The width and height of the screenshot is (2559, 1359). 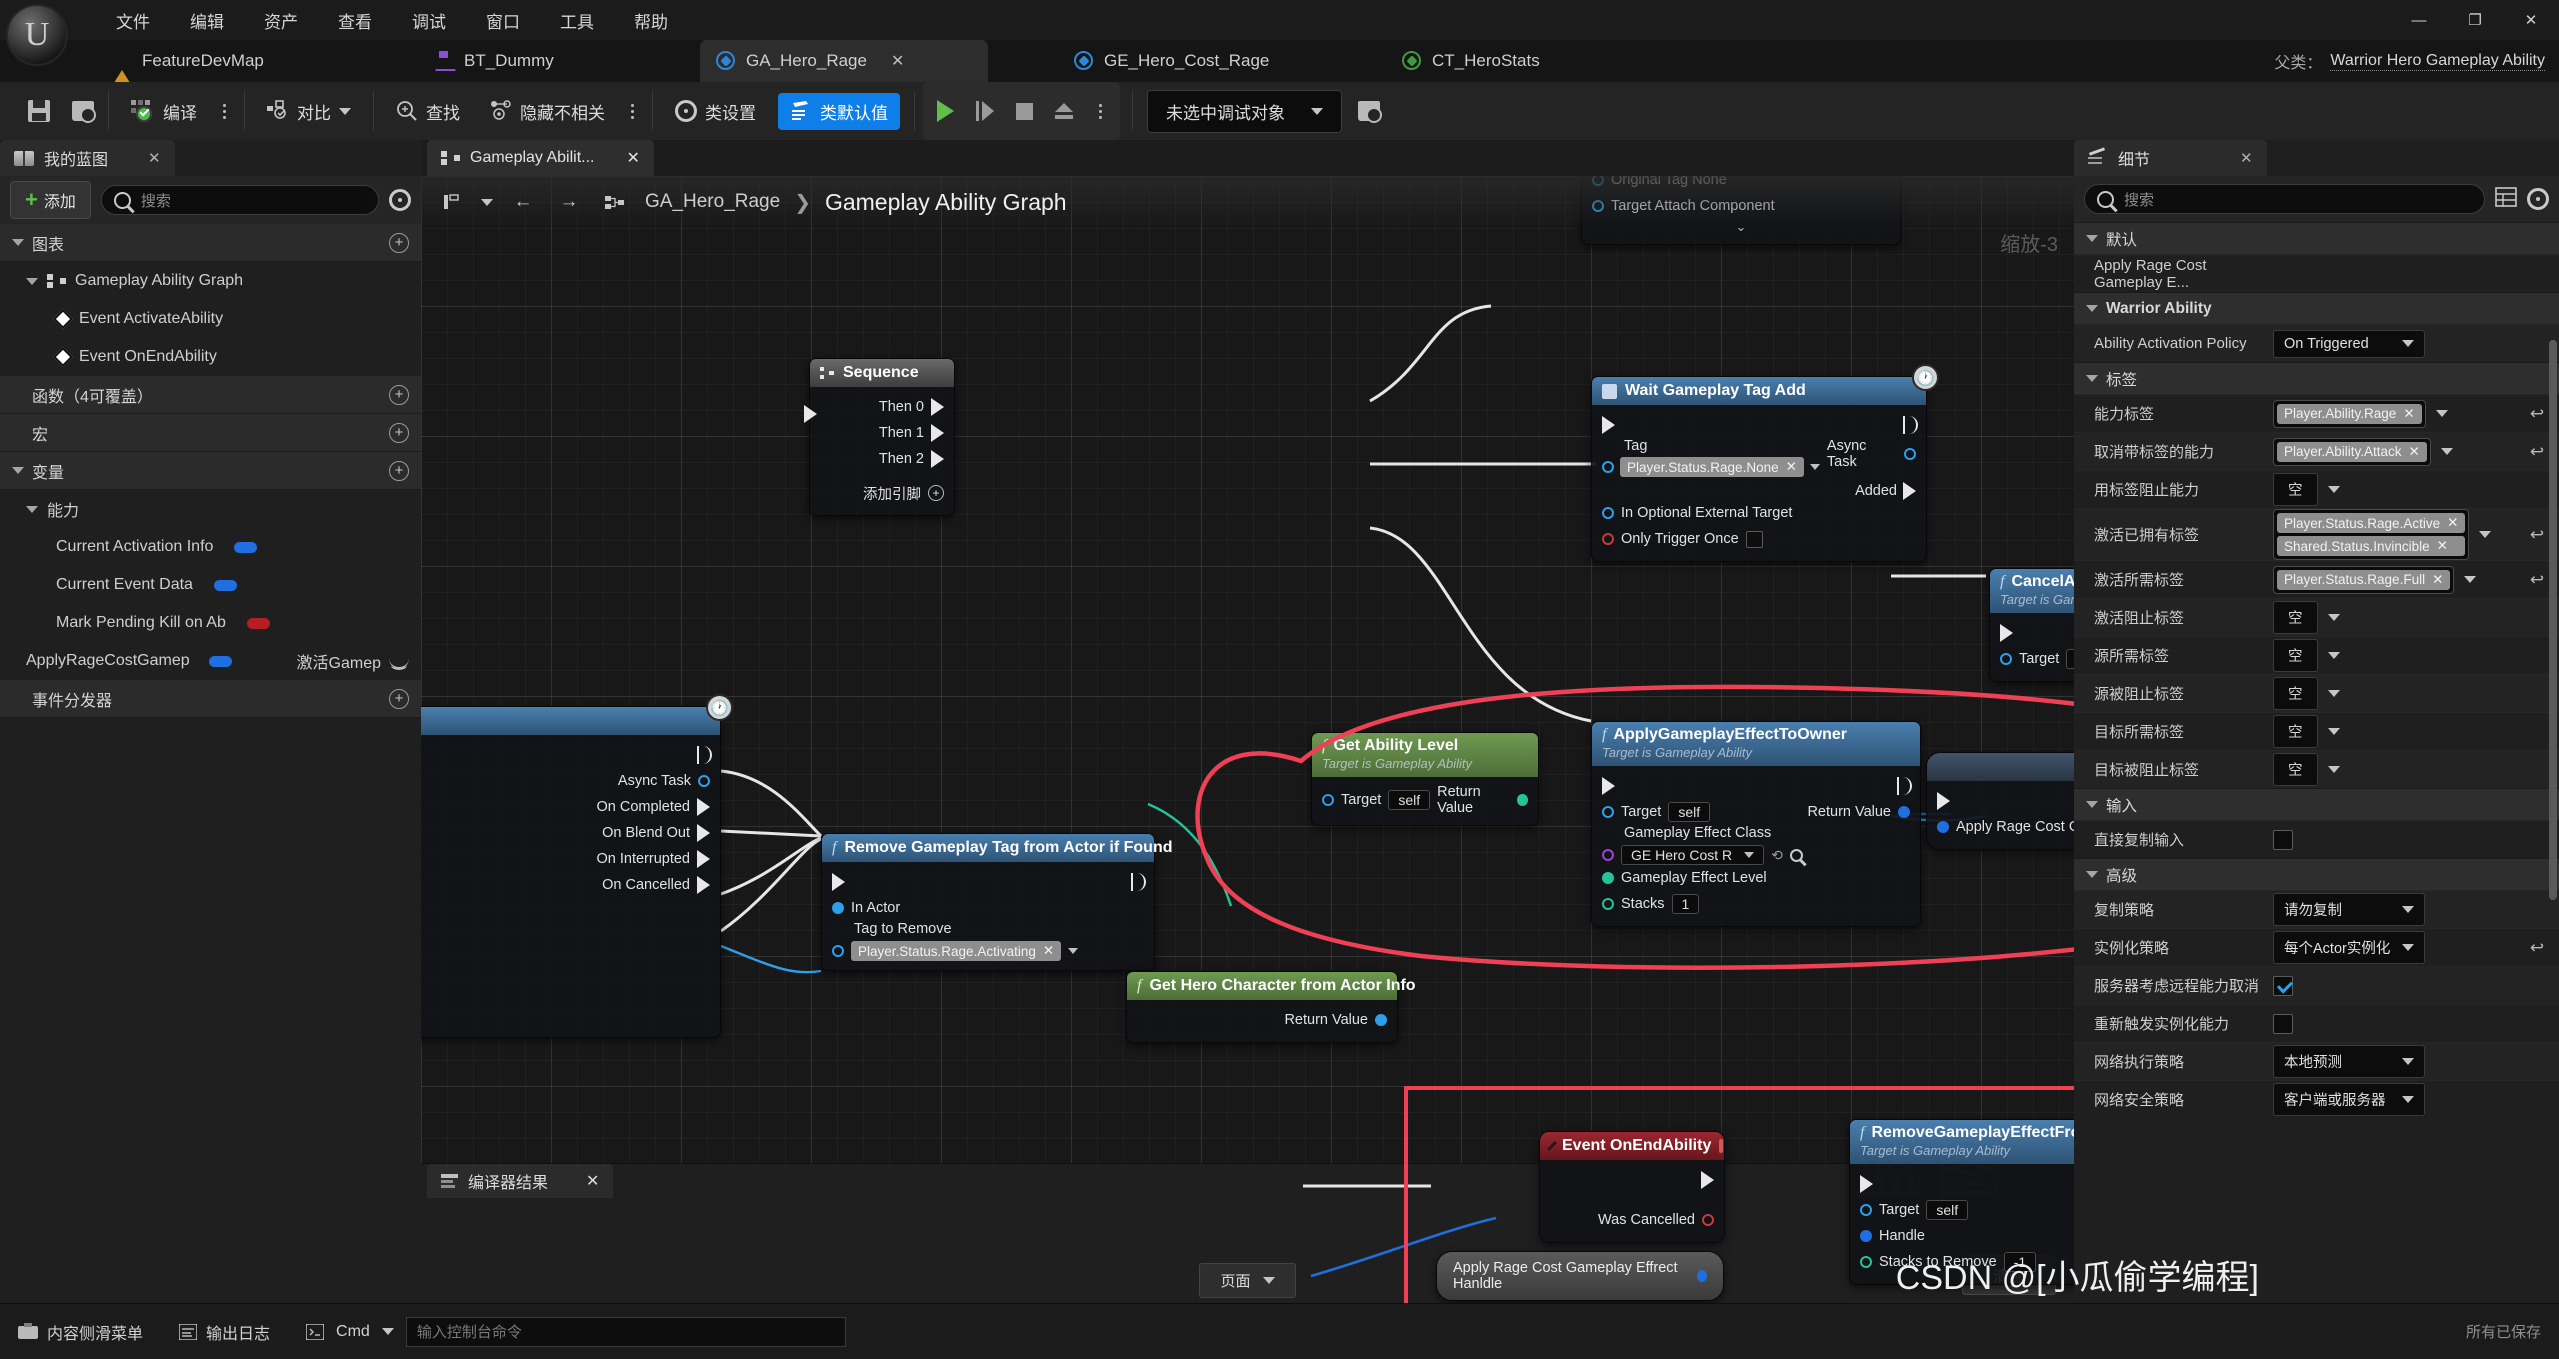 I want to click on tag-chip: Player.Status.Rage.Full ✕, so click(x=2364, y=579).